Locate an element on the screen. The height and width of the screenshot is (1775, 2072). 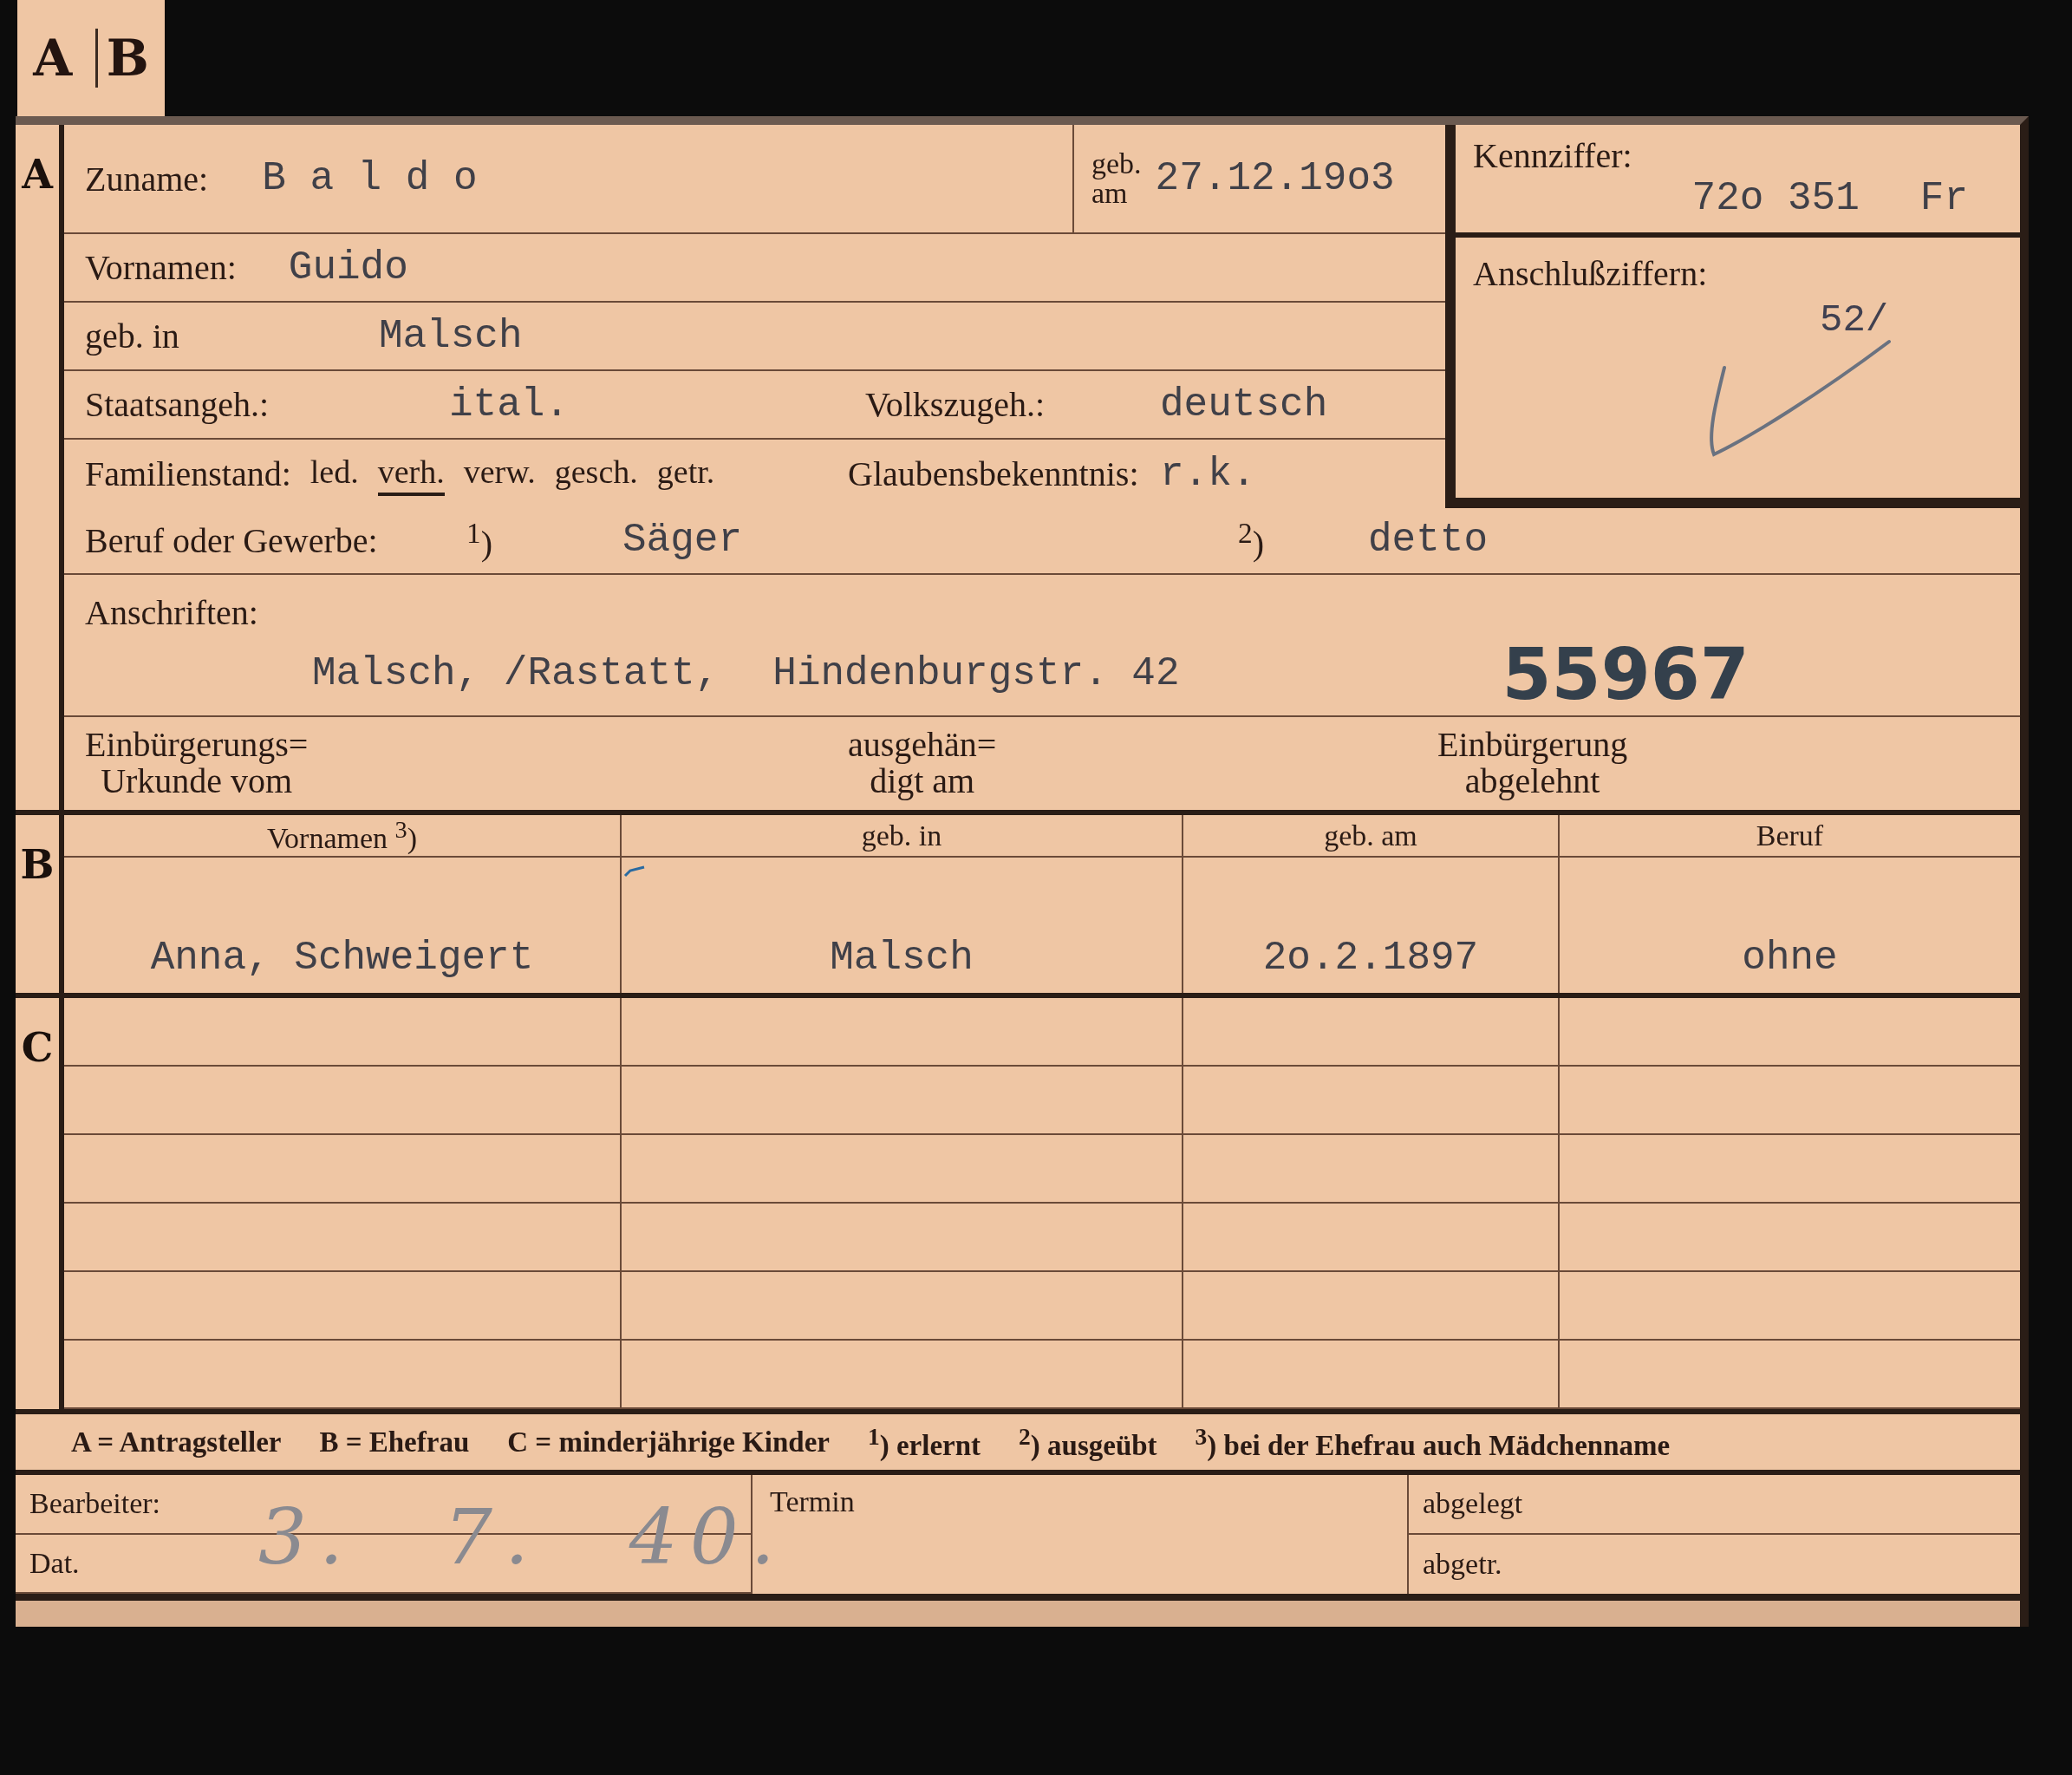
field-label: Urkunde vom is located at coordinates (197, 781).